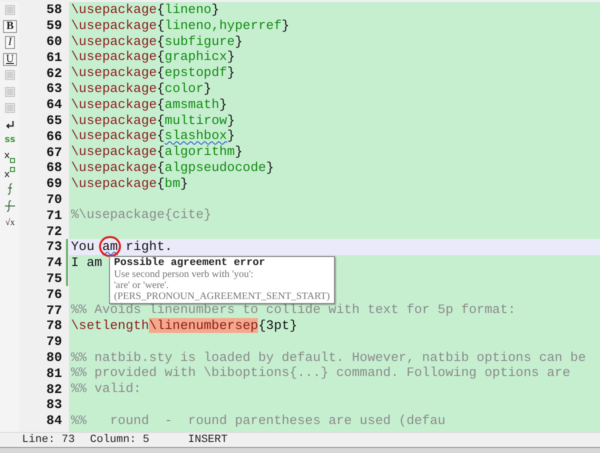  Describe the element at coordinates (83, 246) in the screenshot. I see `code-text: You` at that location.